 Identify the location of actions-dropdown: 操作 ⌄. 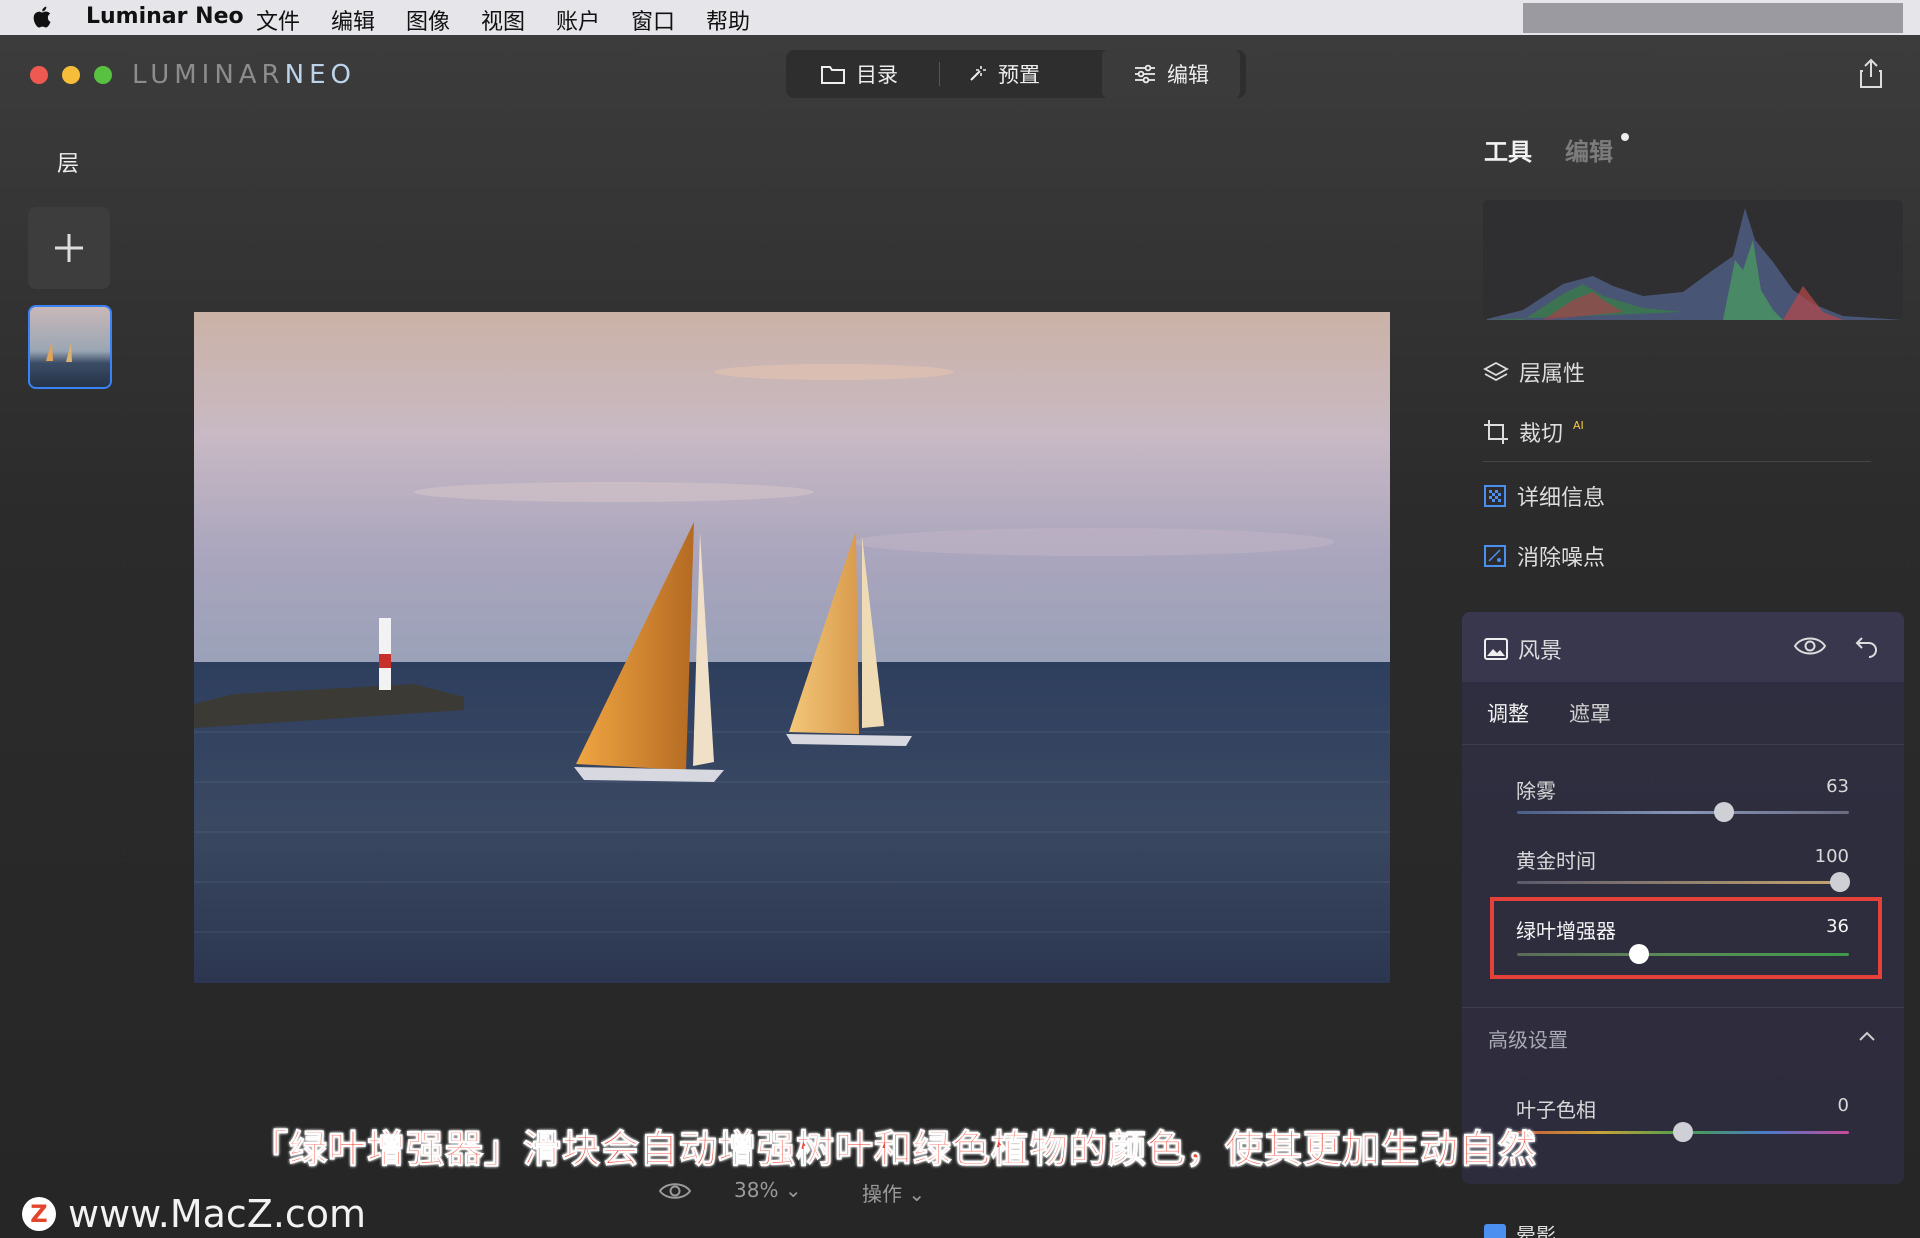
(893, 1192).